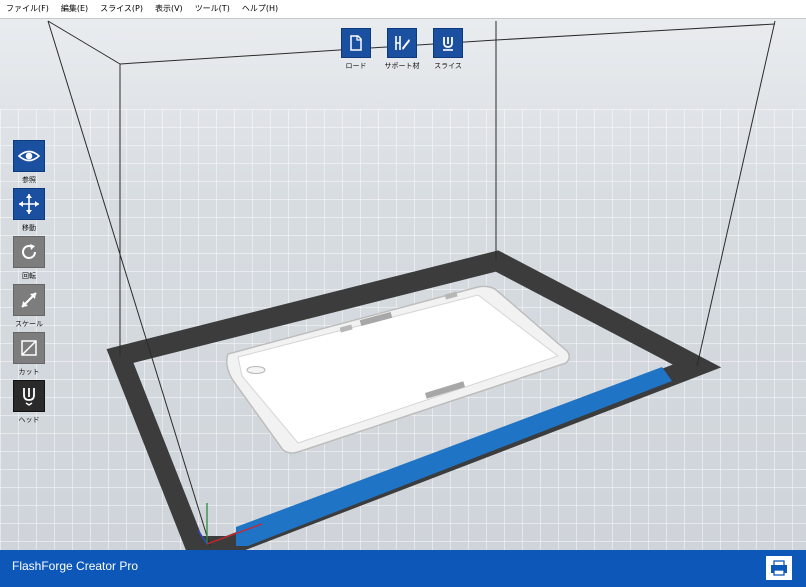  What do you see at coordinates (29, 180) in the screenshot?
I see `view-tool-label: 参照` at bounding box center [29, 180].